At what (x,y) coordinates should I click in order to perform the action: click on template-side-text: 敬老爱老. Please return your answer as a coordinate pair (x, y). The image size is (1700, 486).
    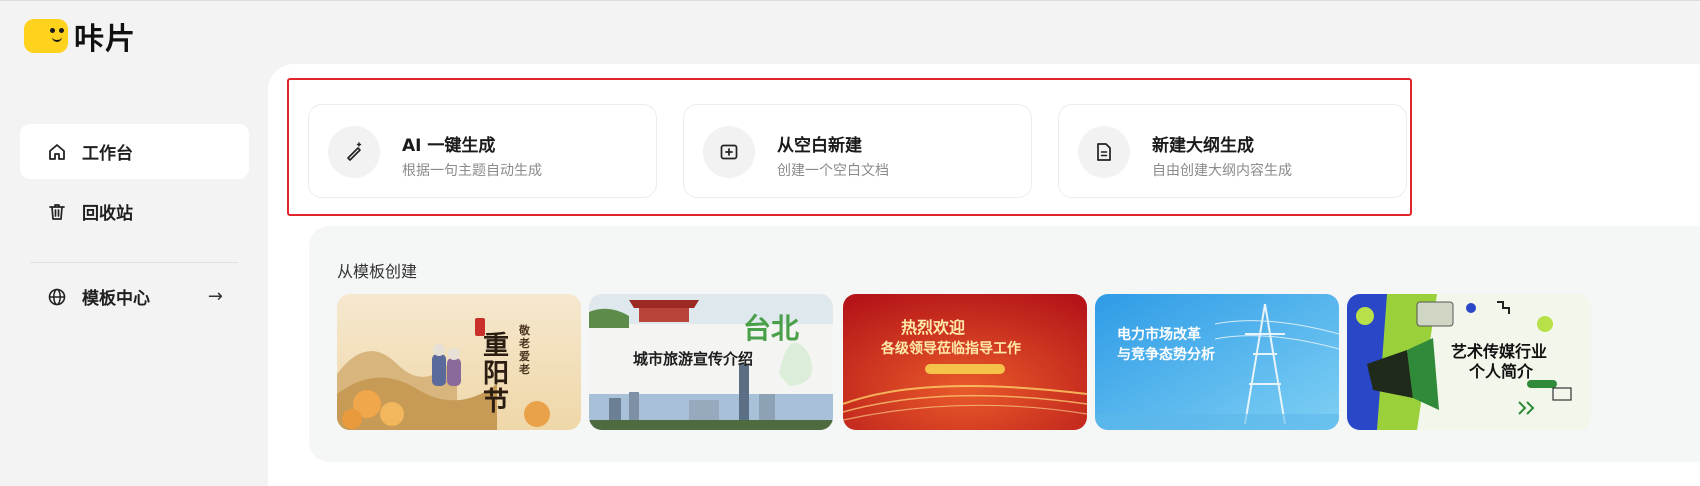
    Looking at the image, I should click on (524, 350).